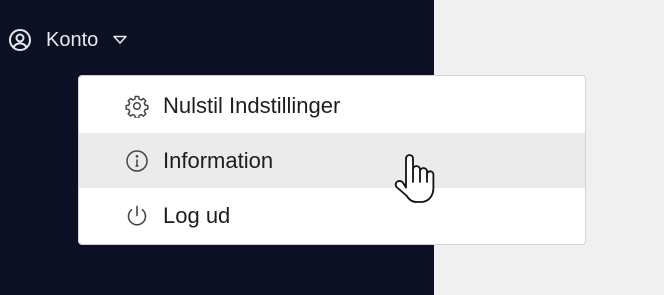  What do you see at coordinates (137, 106) in the screenshot?
I see `gear-icon` at bounding box center [137, 106].